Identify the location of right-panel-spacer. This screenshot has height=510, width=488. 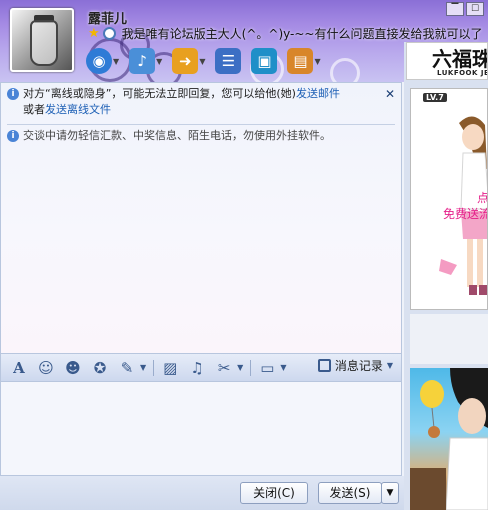
(449, 339).